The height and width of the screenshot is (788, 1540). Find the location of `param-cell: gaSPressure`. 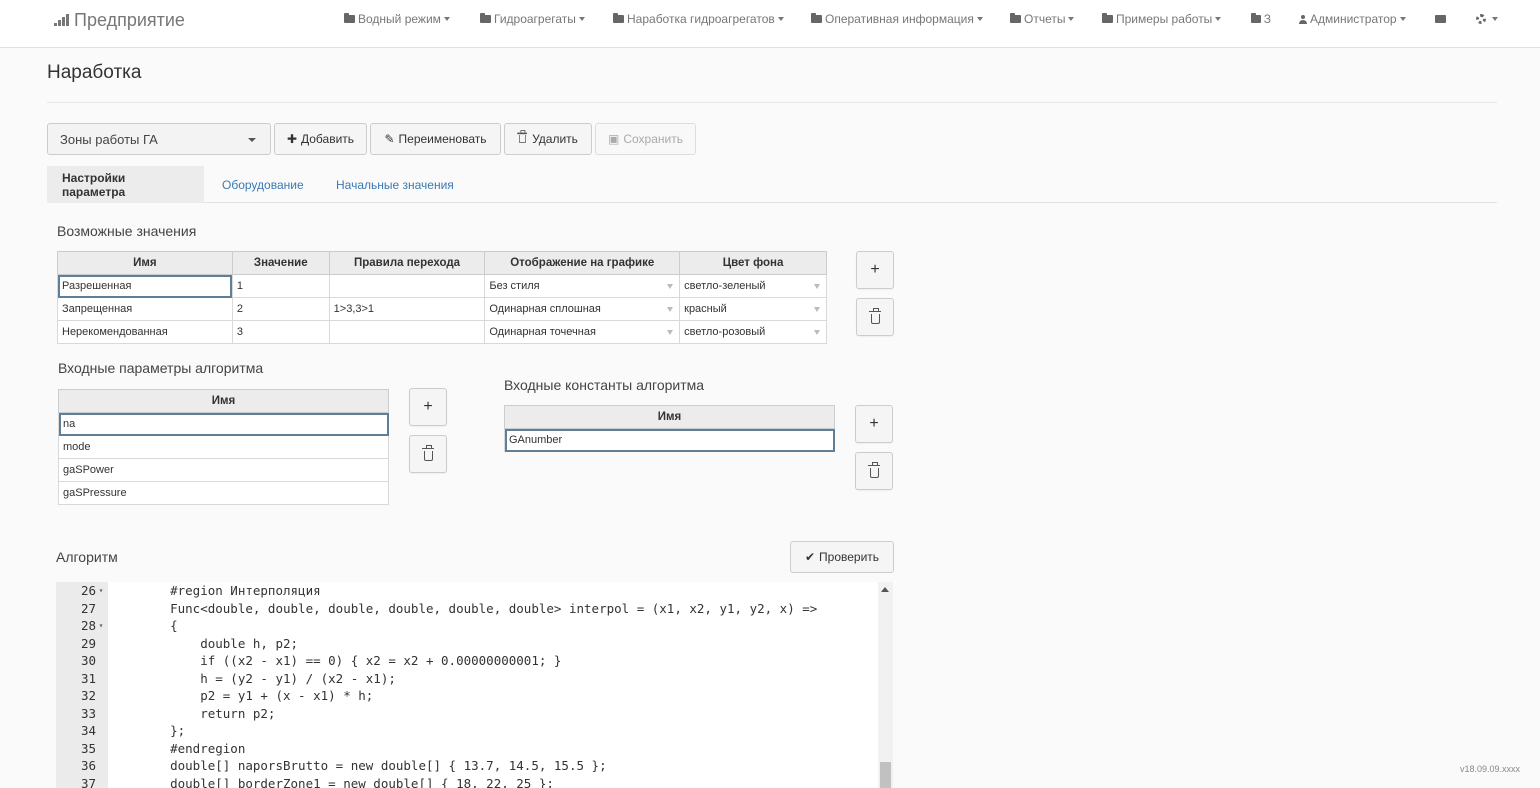

param-cell: gaSPressure is located at coordinates (223, 493).